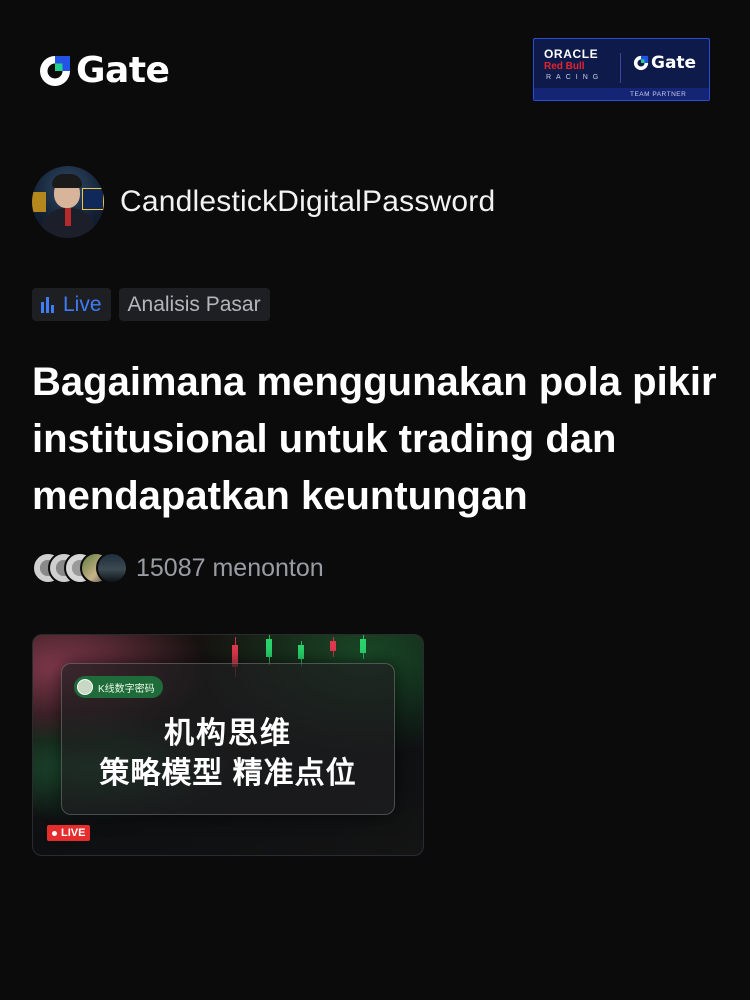  What do you see at coordinates (54, 833) in the screenshot?
I see `live-dot-icon` at bounding box center [54, 833].